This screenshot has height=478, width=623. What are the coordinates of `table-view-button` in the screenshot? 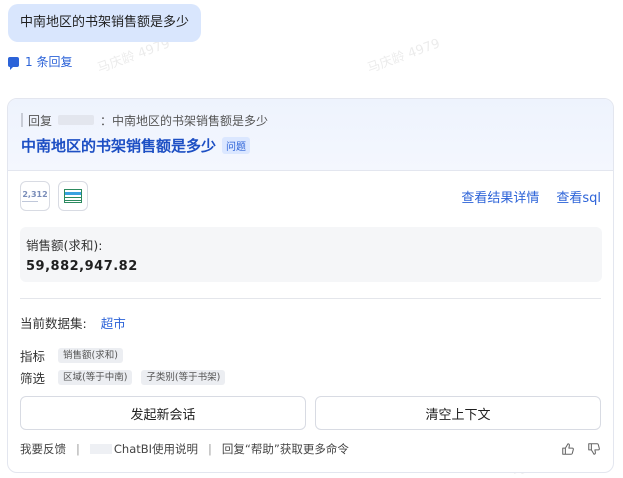 It's located at (73, 196).